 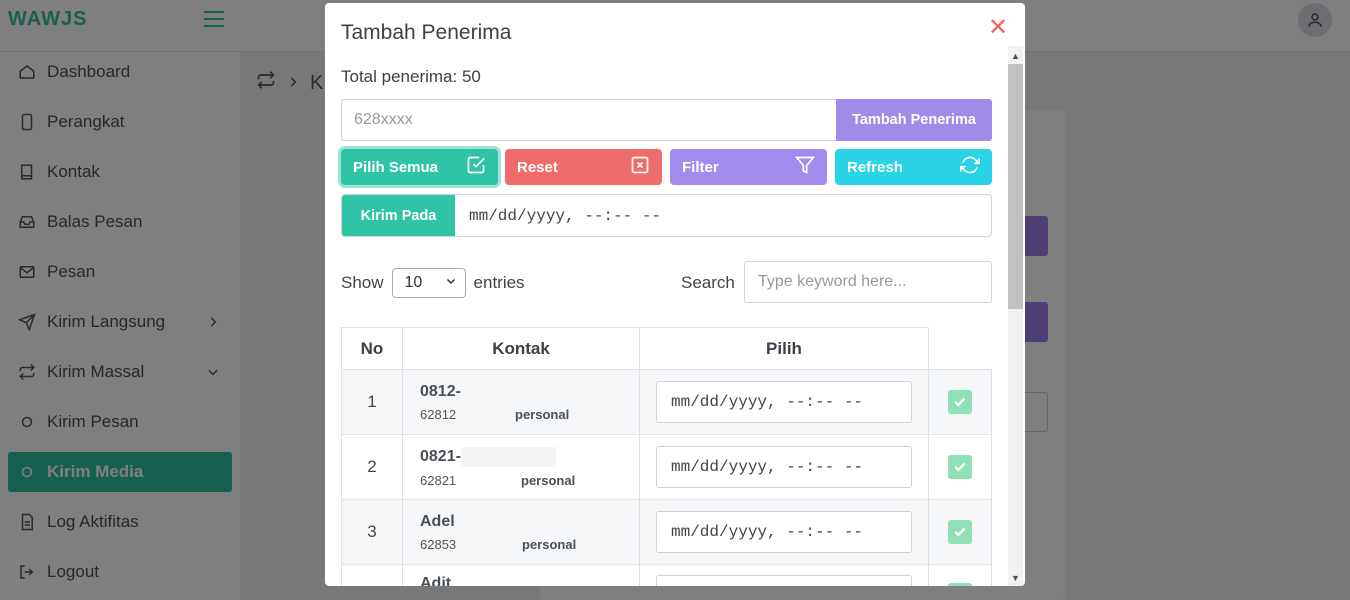 What do you see at coordinates (748, 167) in the screenshot?
I see `filter-button: Filter` at bounding box center [748, 167].